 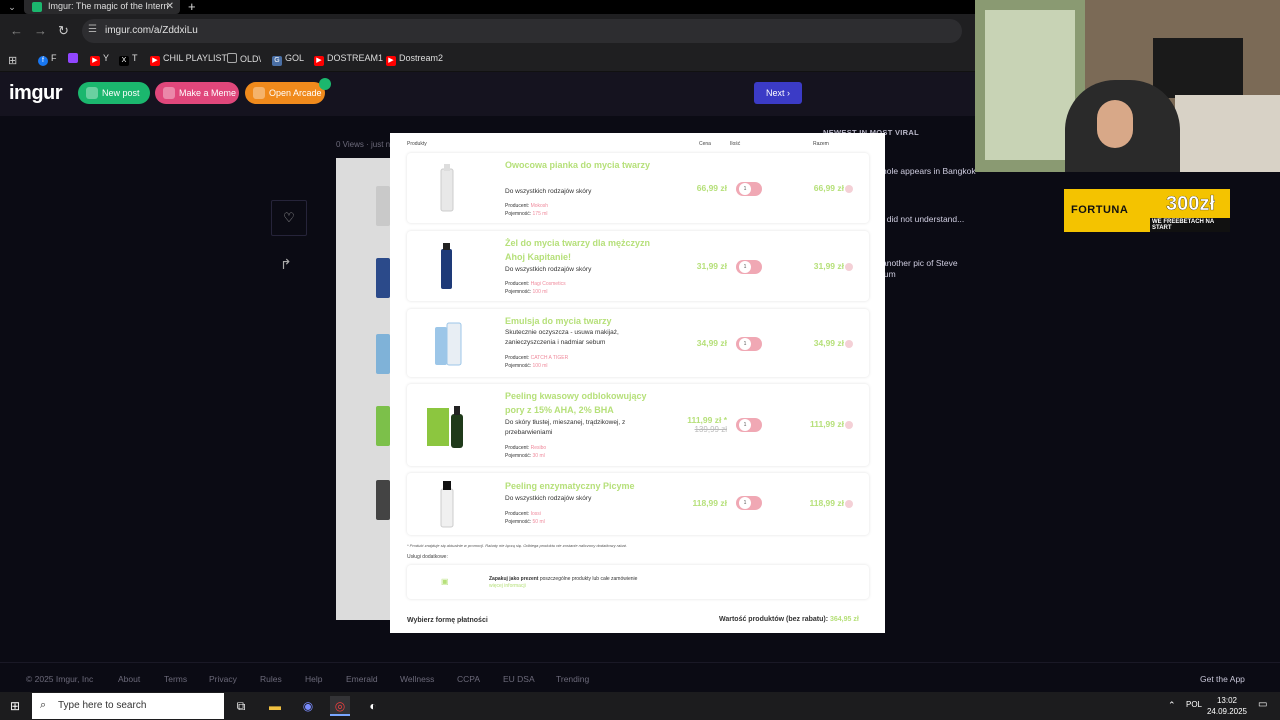 I want to click on bookmark-label: CHIL PLAYLIST, so click(x=195, y=58).